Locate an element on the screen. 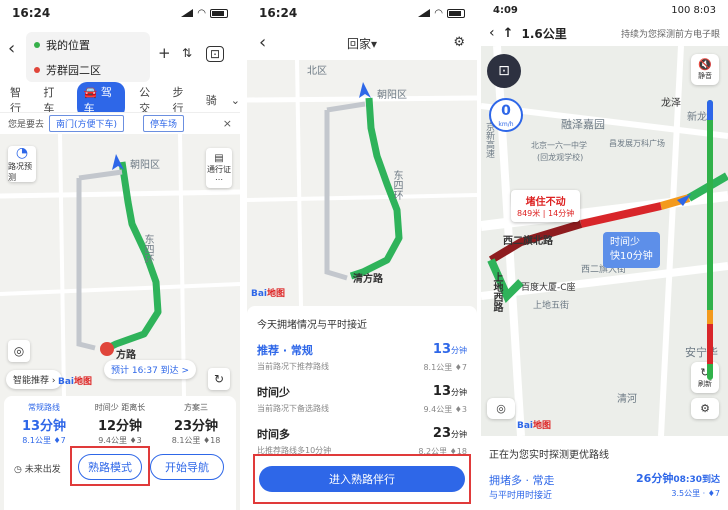 The width and height of the screenshot is (728, 510). more-icon: ⋯ is located at coordinates (219, 179).